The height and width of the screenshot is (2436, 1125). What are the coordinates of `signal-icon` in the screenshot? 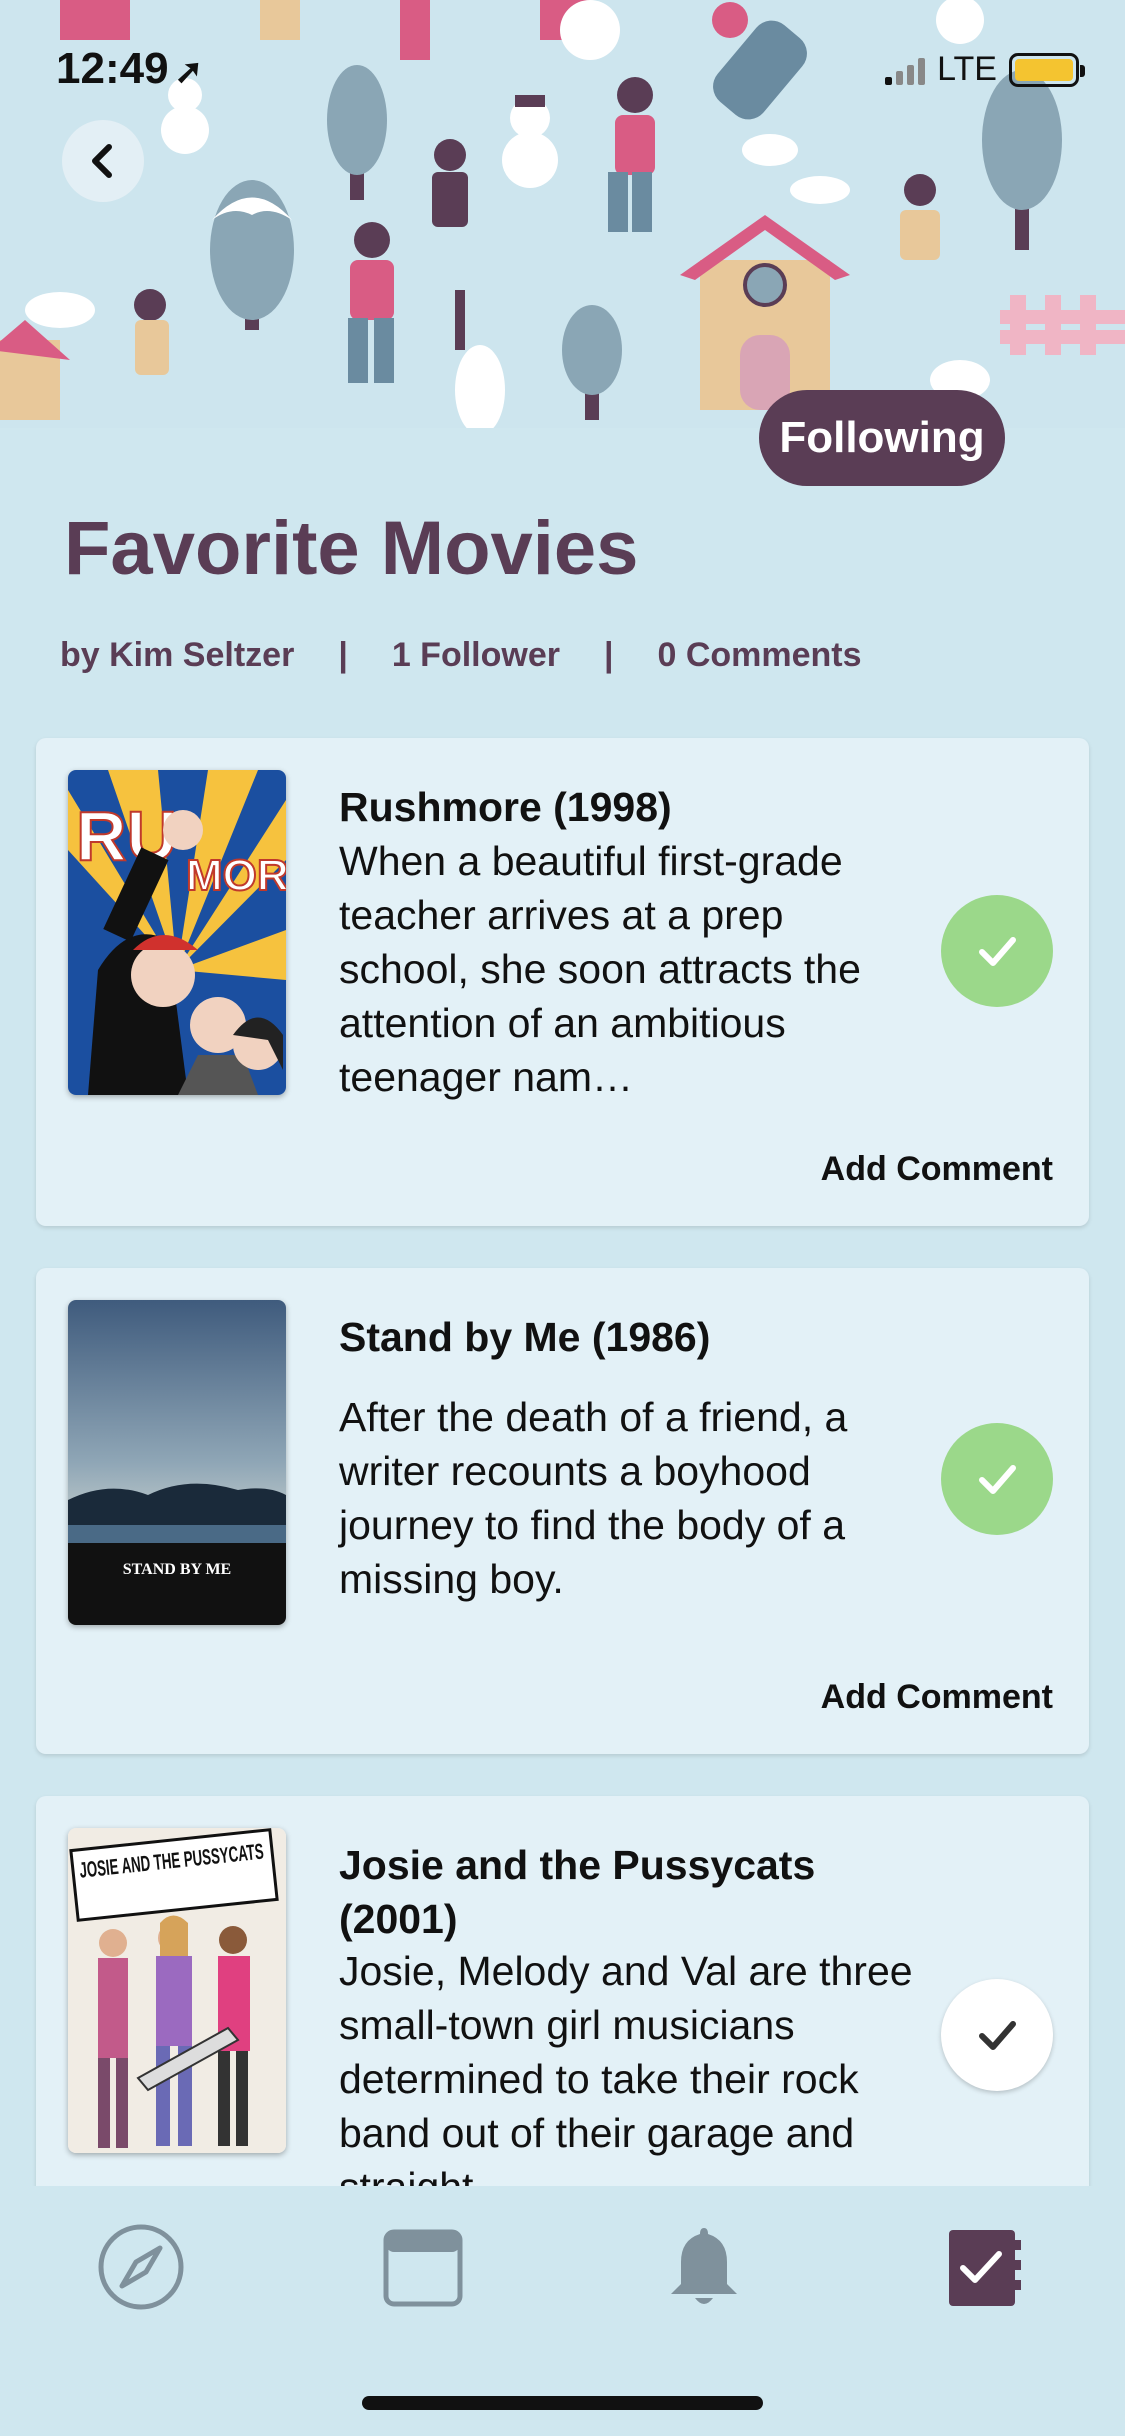 It's located at (905, 70).